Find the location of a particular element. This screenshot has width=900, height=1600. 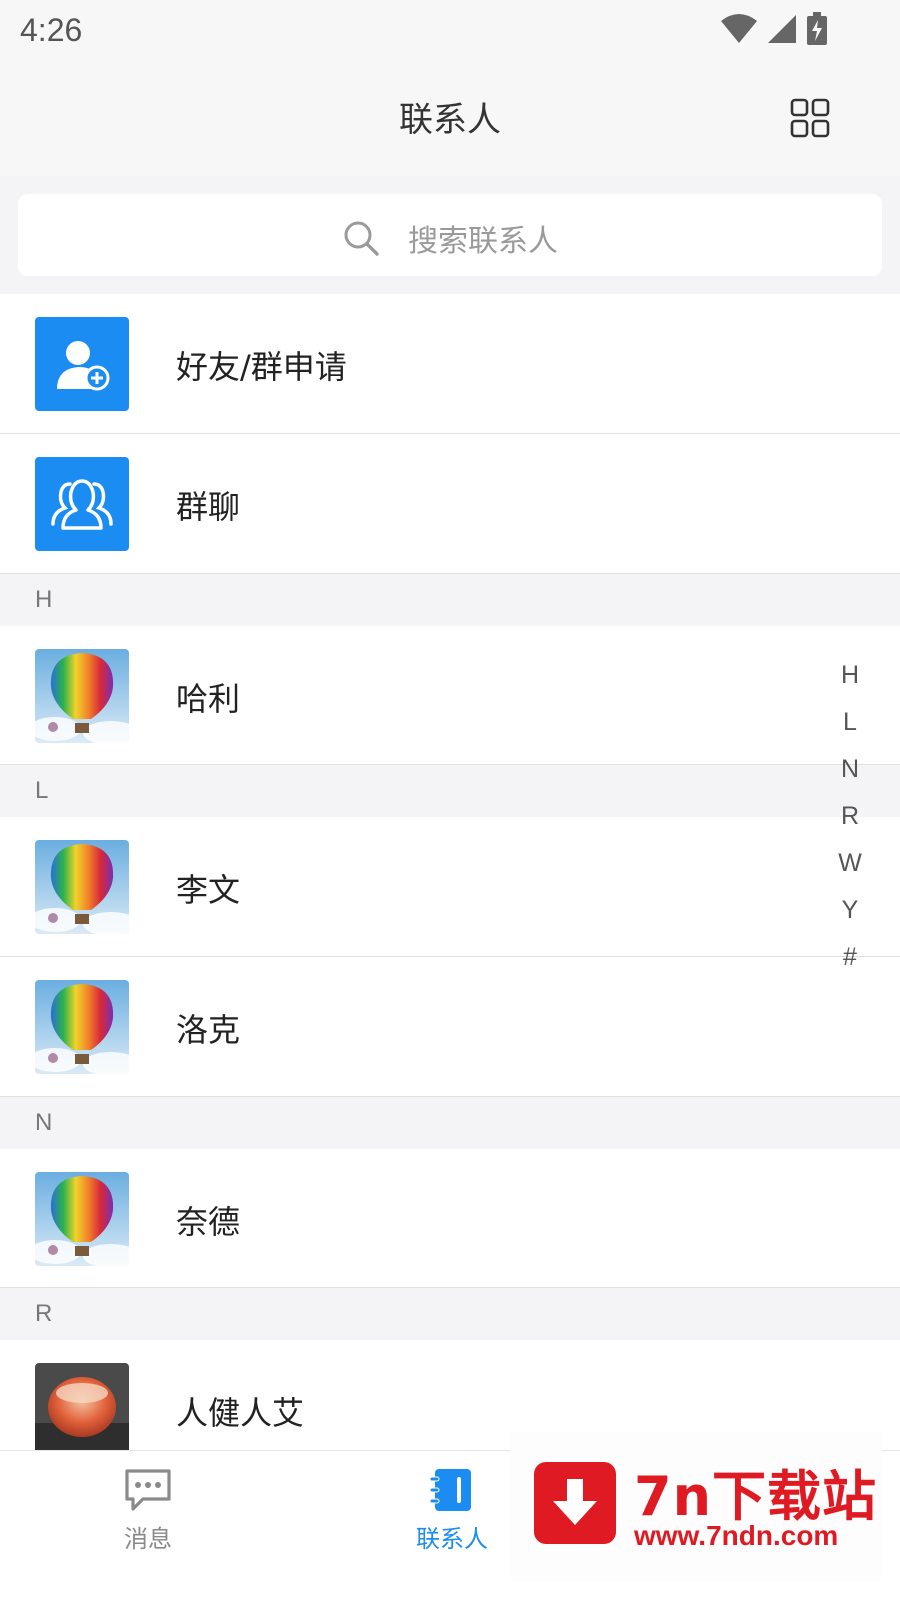

contacts-icon is located at coordinates (450, 1490).